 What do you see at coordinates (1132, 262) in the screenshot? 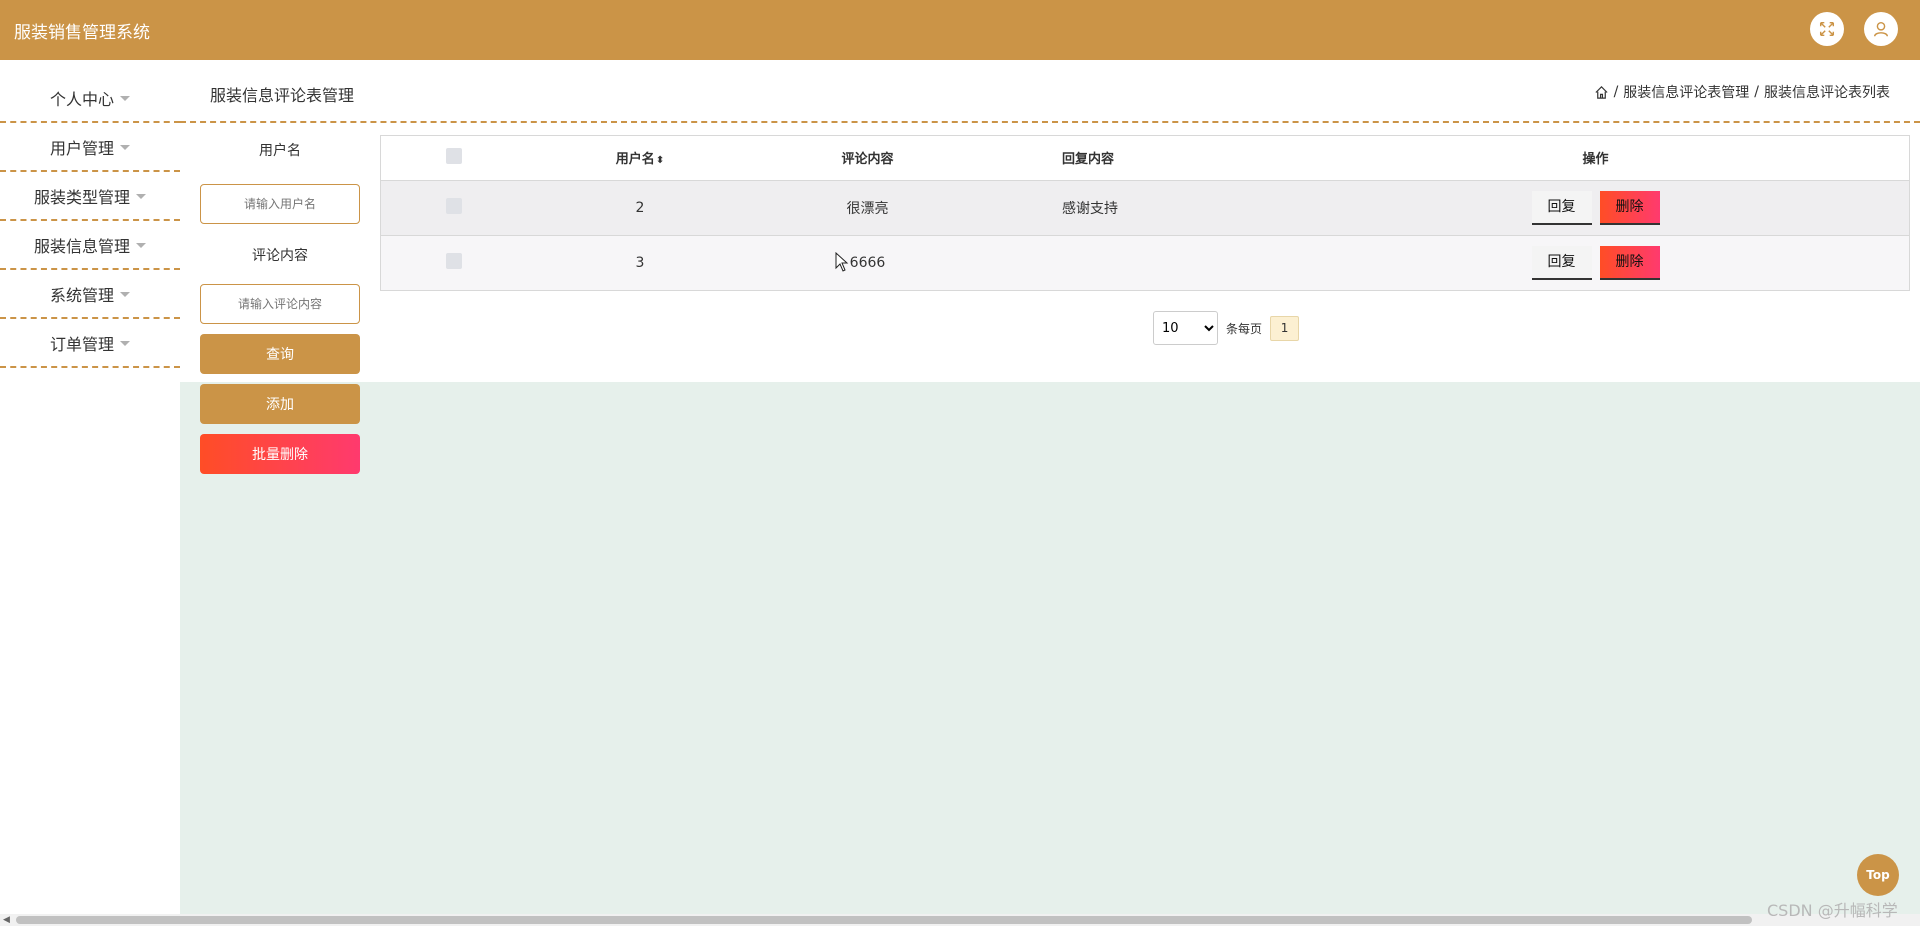
I see `cell-reply` at bounding box center [1132, 262].